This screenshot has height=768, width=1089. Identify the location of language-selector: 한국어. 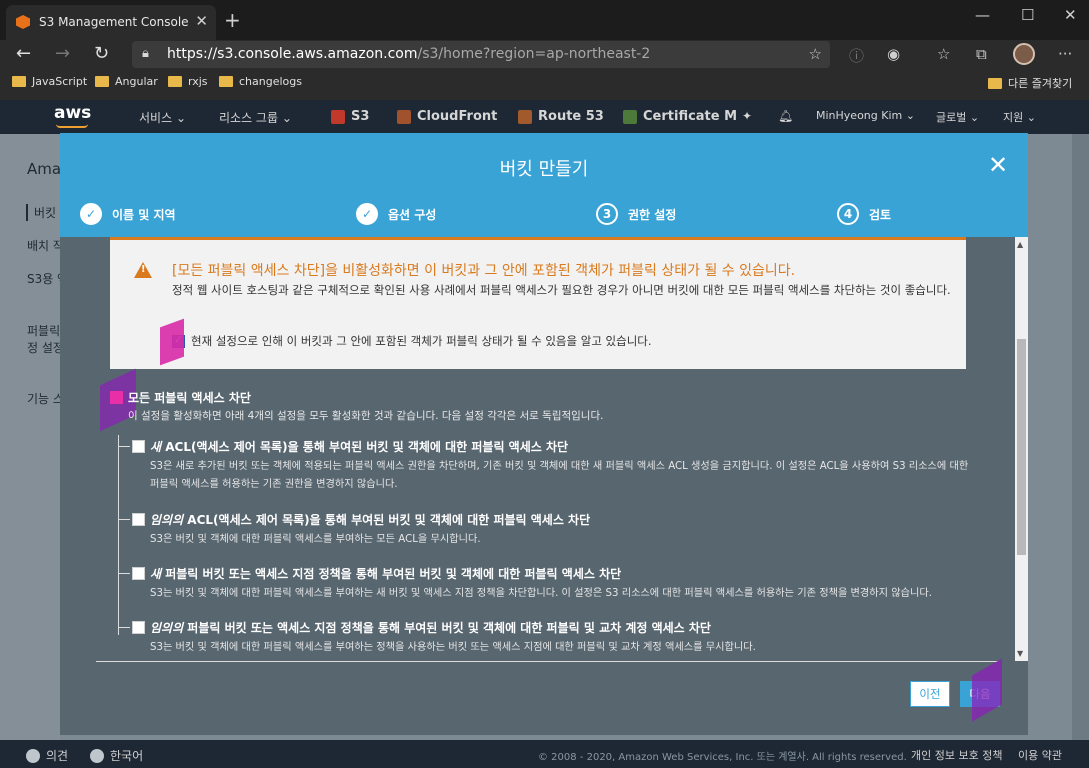
(116, 755).